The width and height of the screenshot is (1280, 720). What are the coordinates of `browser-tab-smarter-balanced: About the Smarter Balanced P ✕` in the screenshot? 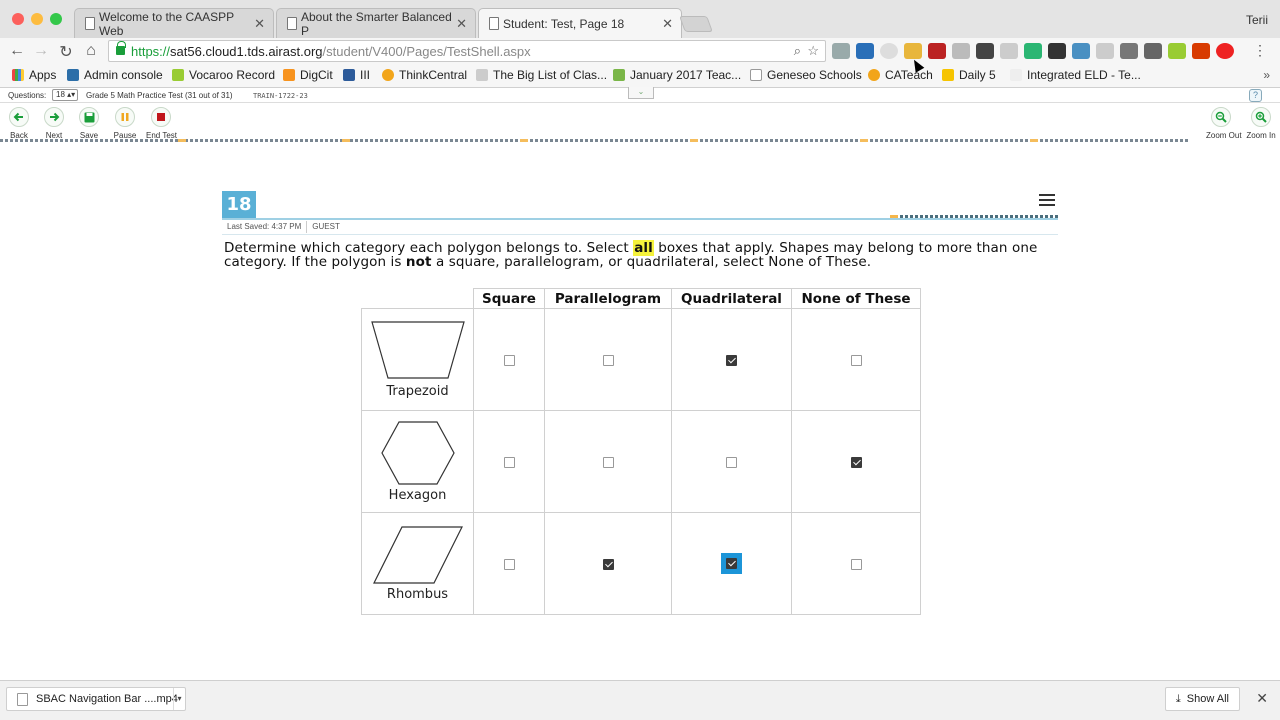 It's located at (376, 23).